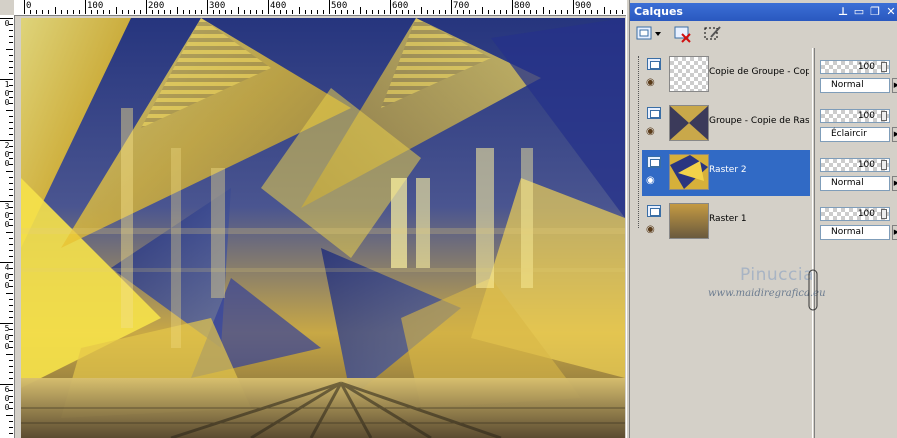 The width and height of the screenshot is (897, 438). What do you see at coordinates (813, 243) in the screenshot?
I see `palette-column-separator` at bounding box center [813, 243].